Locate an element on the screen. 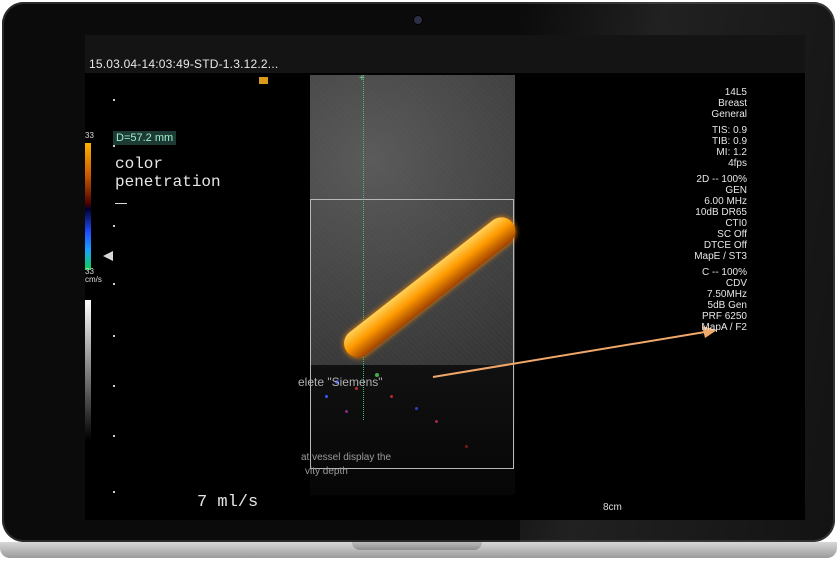 The image size is (837, 564). overlay-text-penetration: penetration is located at coordinates (168, 182).